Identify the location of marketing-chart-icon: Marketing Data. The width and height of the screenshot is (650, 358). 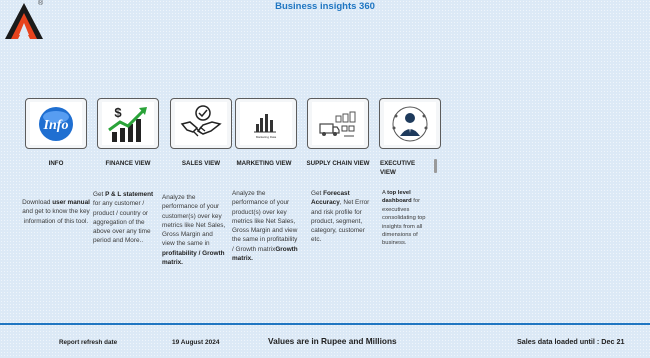
(265, 126).